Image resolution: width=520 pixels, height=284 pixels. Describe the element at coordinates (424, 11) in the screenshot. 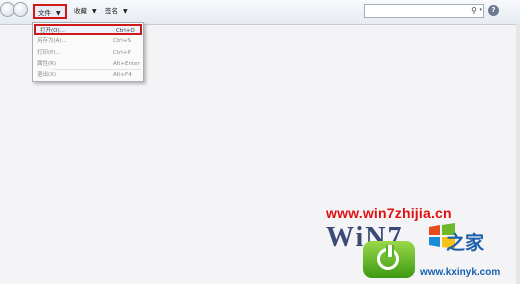

I see `search-input: ⚲ ▾` at that location.